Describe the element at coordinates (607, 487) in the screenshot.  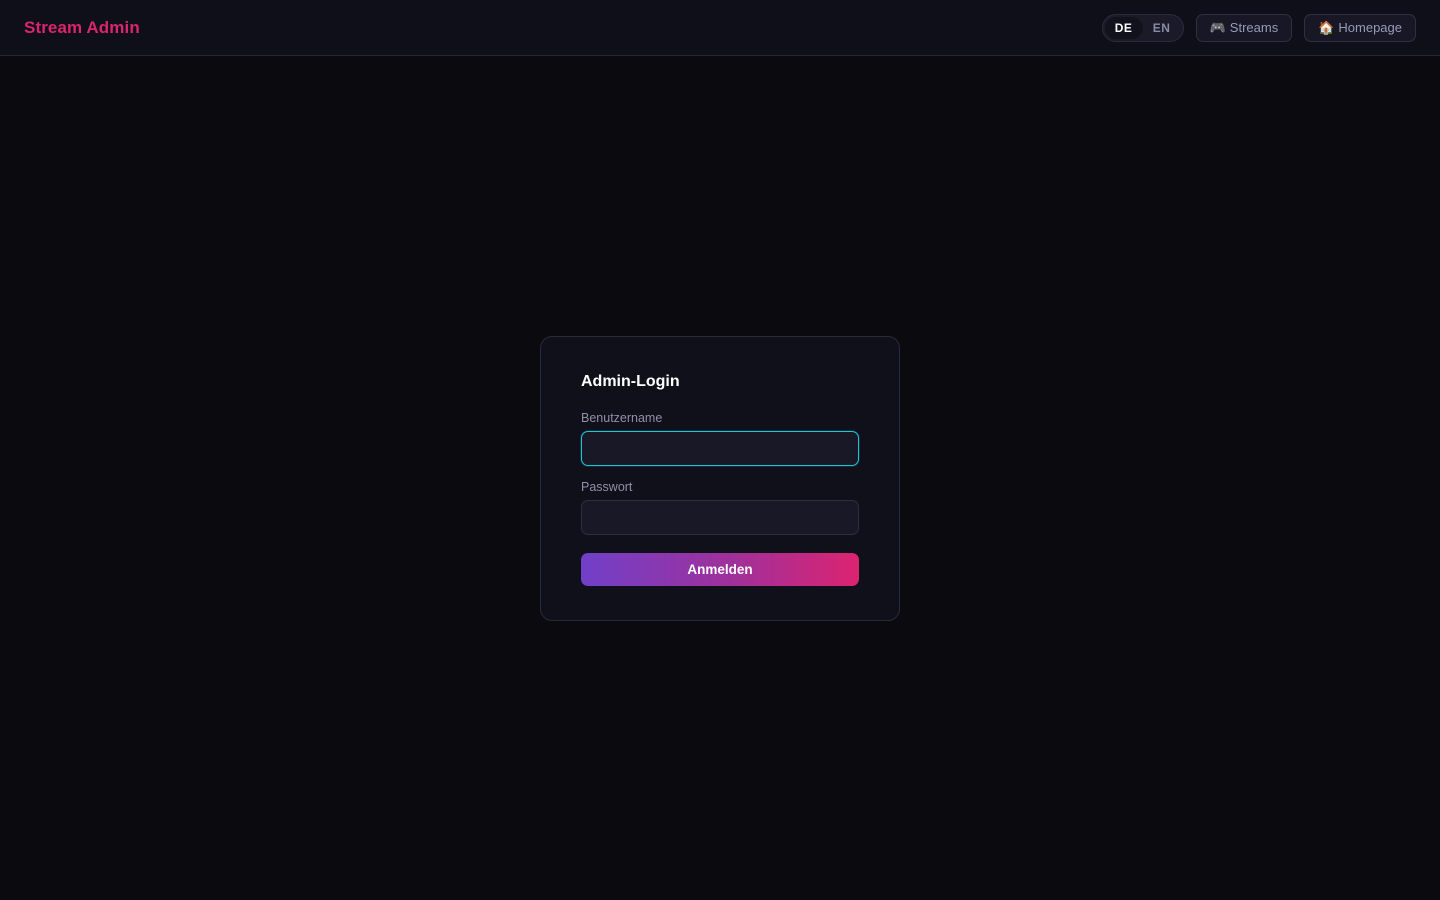
I see `password-label: Passwort` at that location.